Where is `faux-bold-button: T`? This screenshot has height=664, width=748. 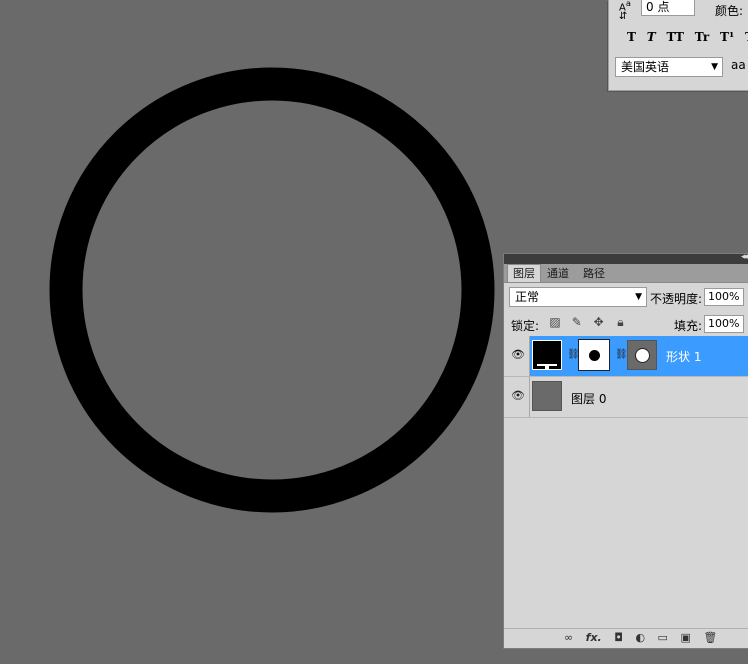 faux-bold-button: T is located at coordinates (631, 37).